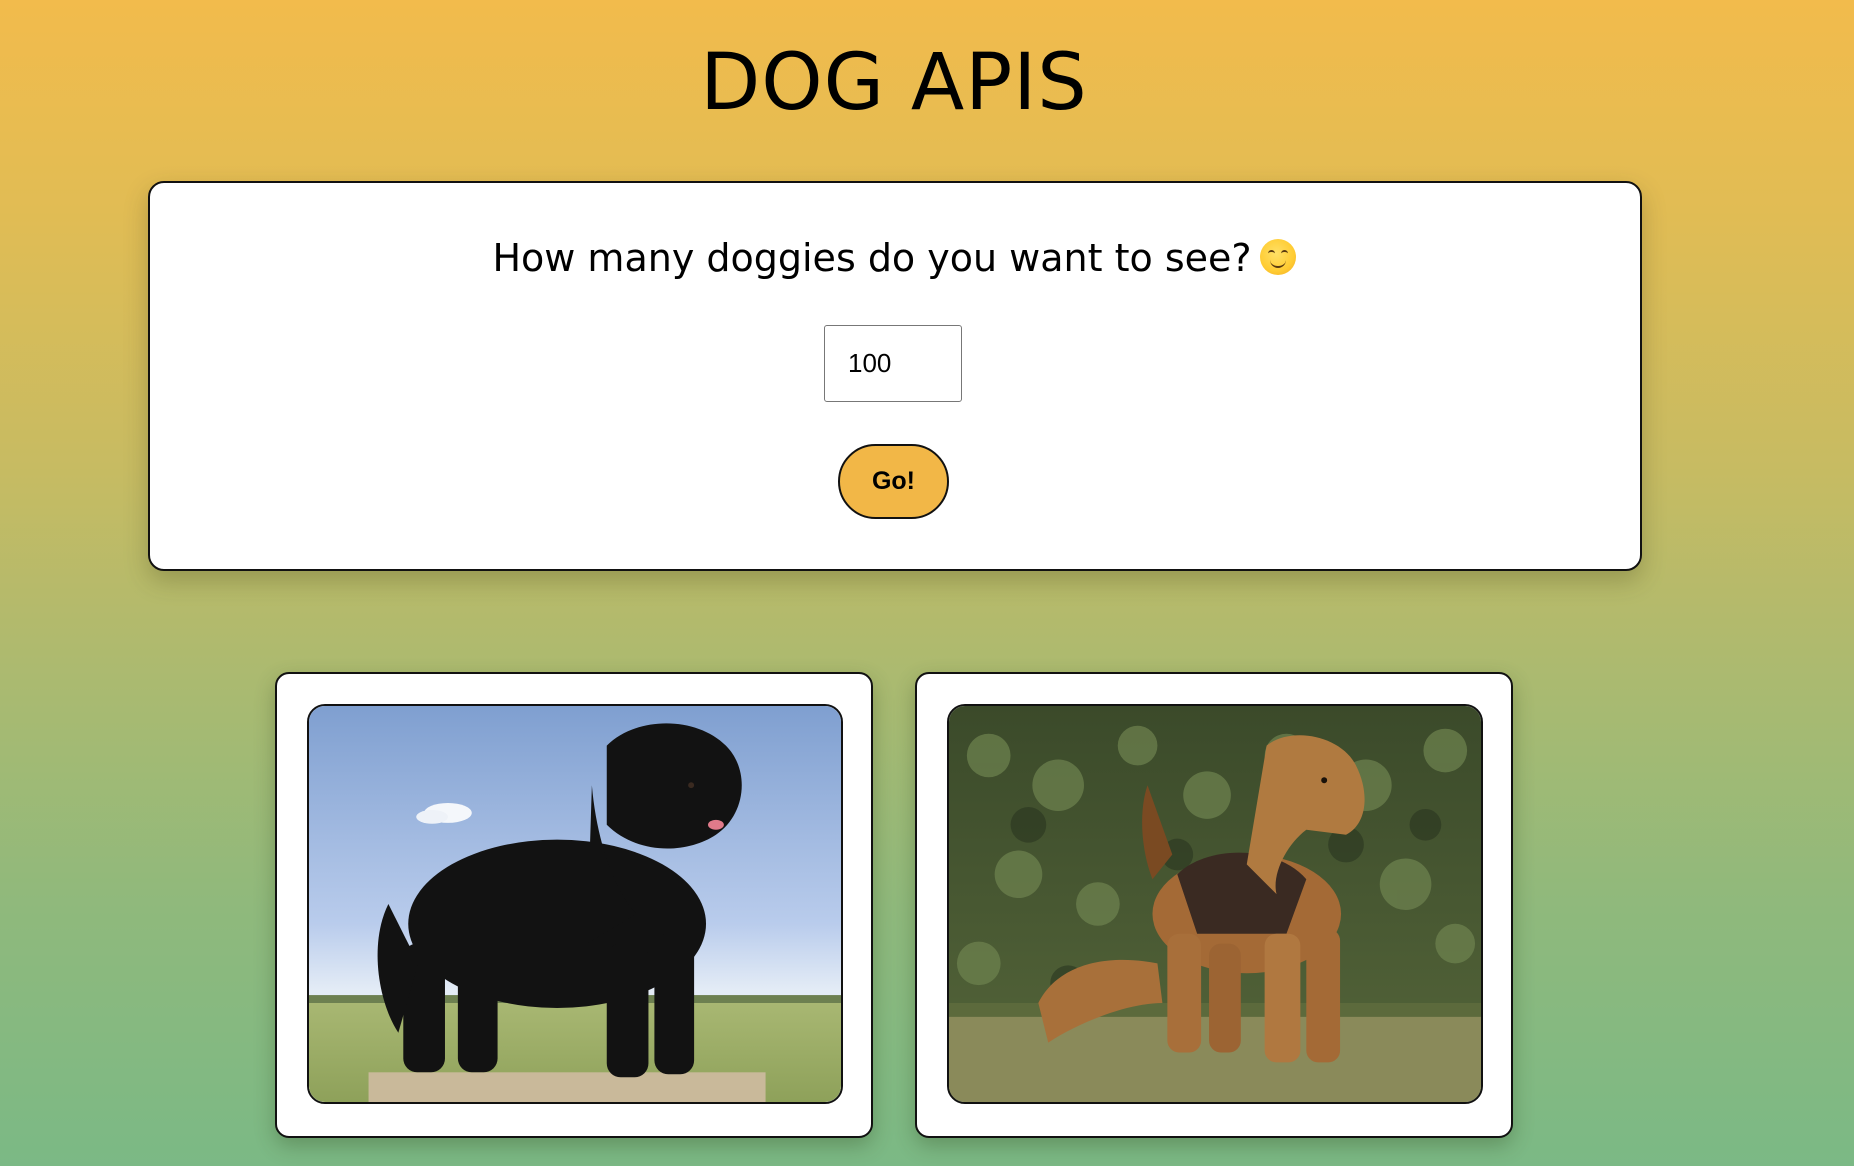 This screenshot has width=1854, height=1166. I want to click on smiling-face-icon, so click(1277, 257).